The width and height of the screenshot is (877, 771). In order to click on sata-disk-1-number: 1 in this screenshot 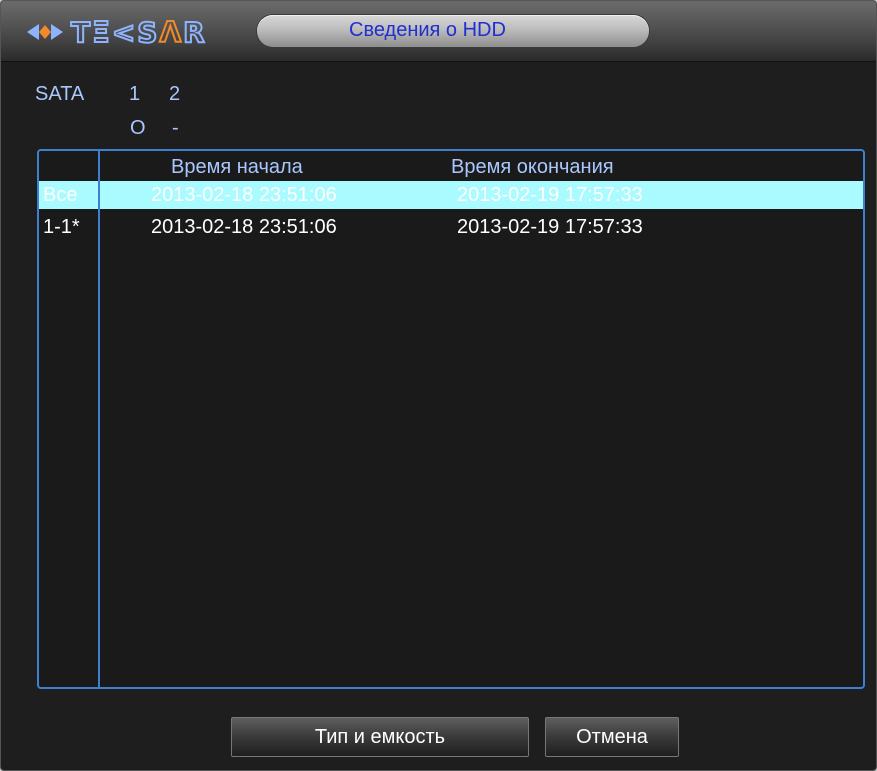, I will do `click(134, 94)`.